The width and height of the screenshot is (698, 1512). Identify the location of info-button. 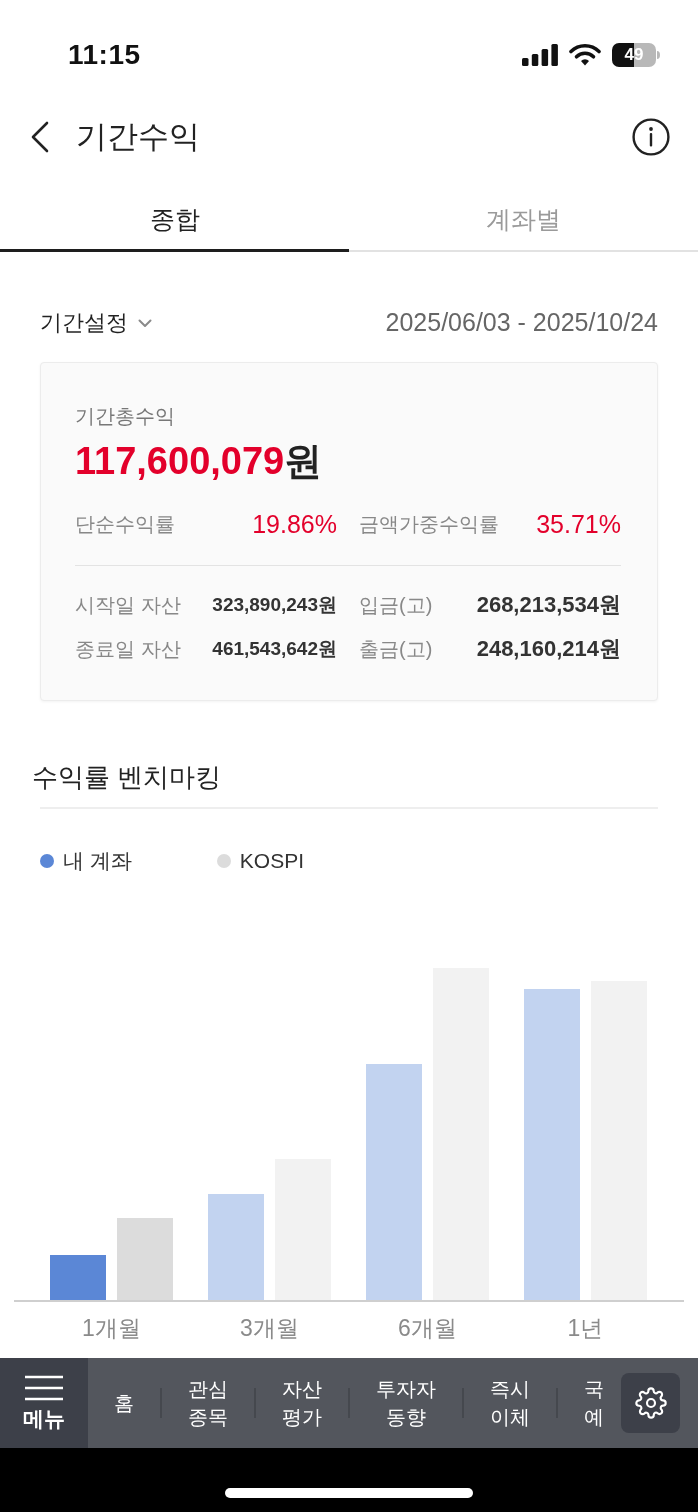
(651, 137).